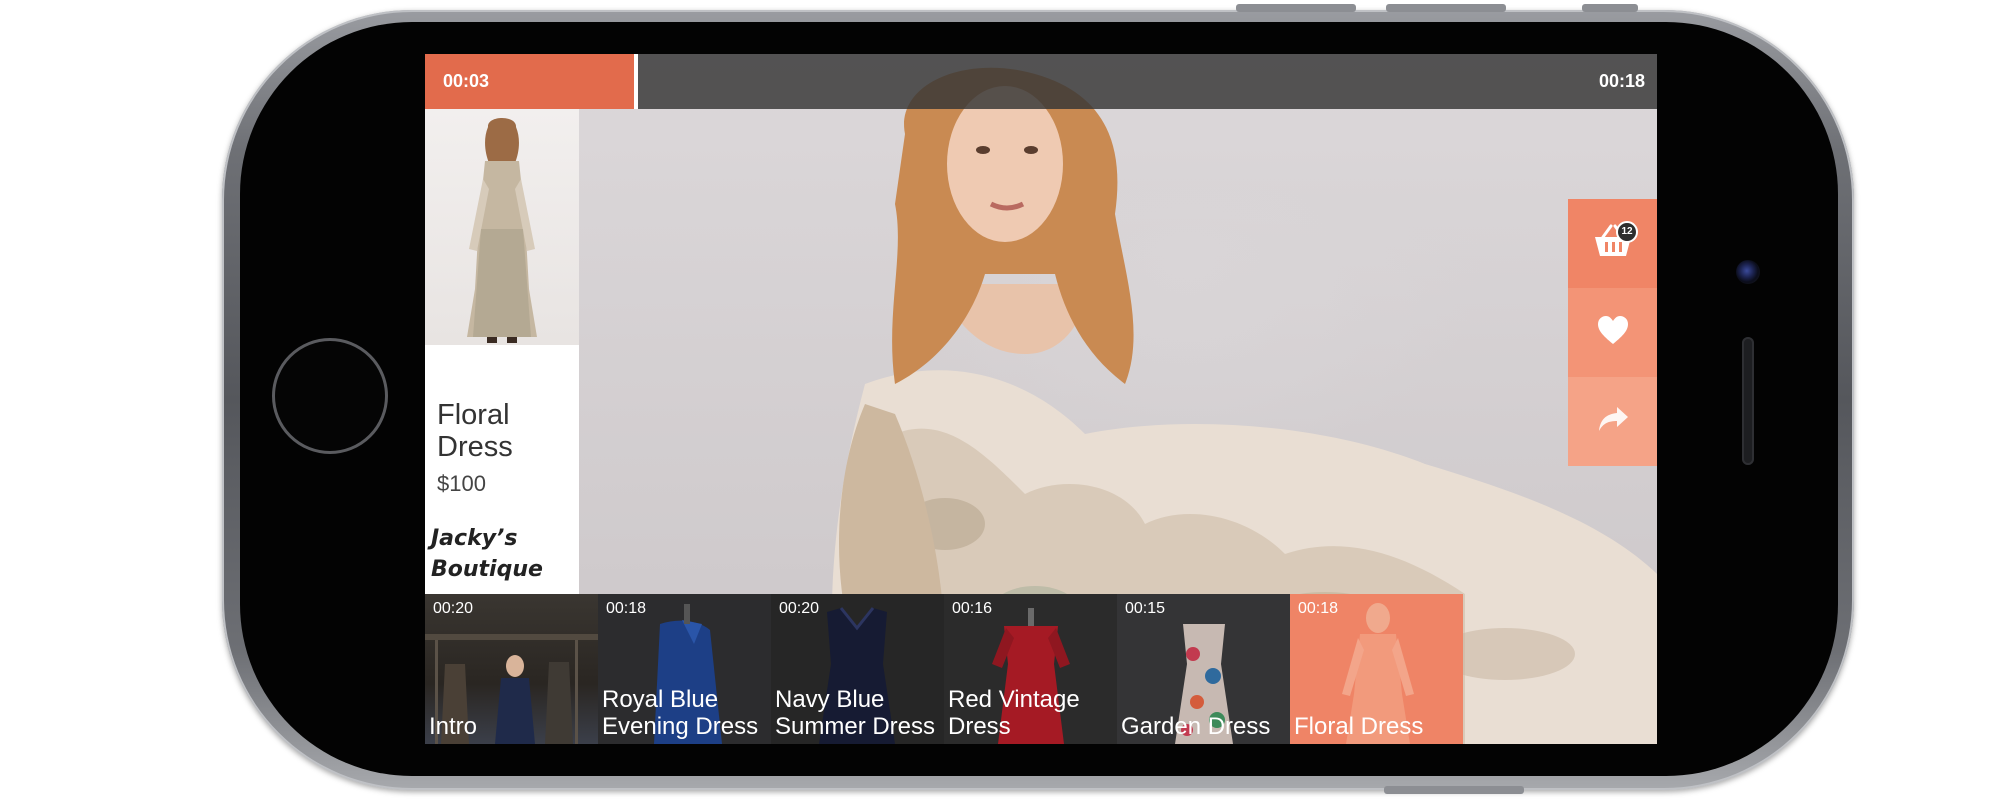 The width and height of the screenshot is (2000, 800). I want to click on playlist-item-intro: 00:20 Intro, so click(511, 669).